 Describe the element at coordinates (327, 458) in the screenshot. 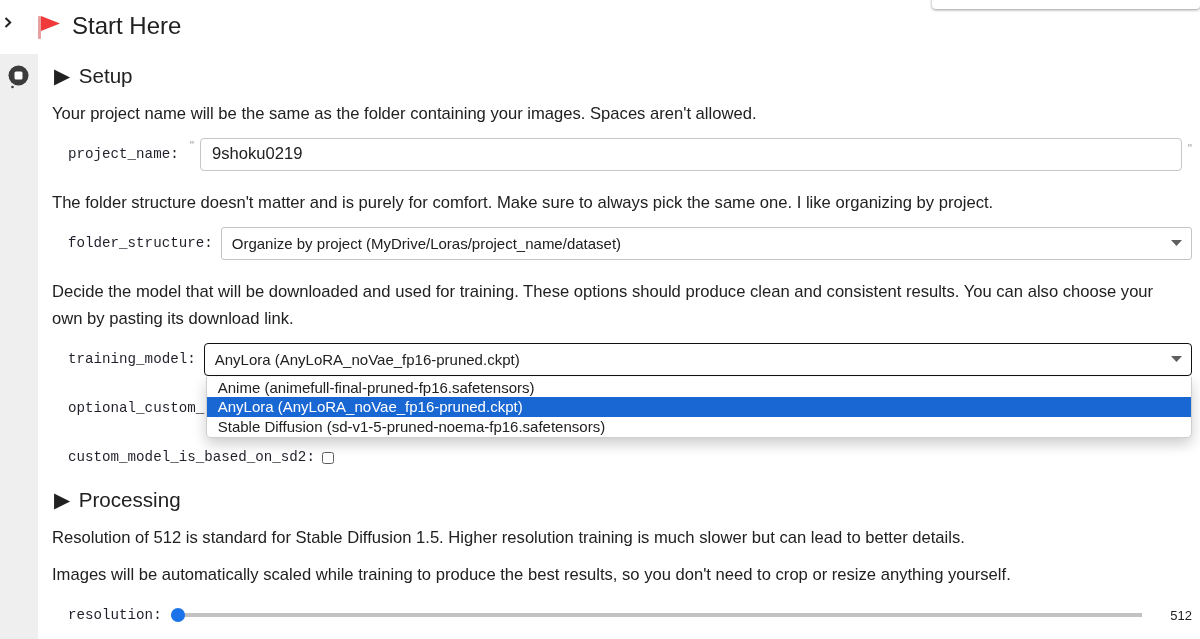

I see `checkbox` at that location.